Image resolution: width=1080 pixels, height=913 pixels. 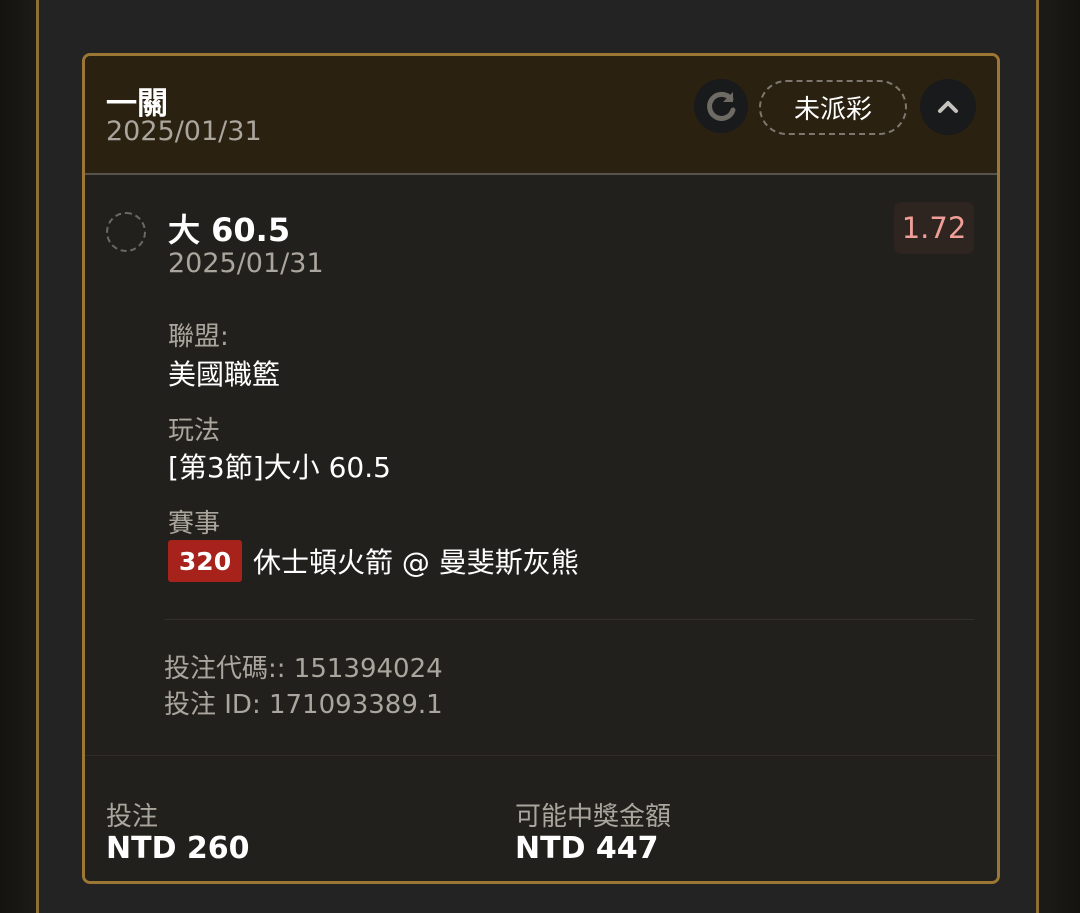 What do you see at coordinates (833, 107) in the screenshot?
I see `settlement-status-badge: 未派彩` at bounding box center [833, 107].